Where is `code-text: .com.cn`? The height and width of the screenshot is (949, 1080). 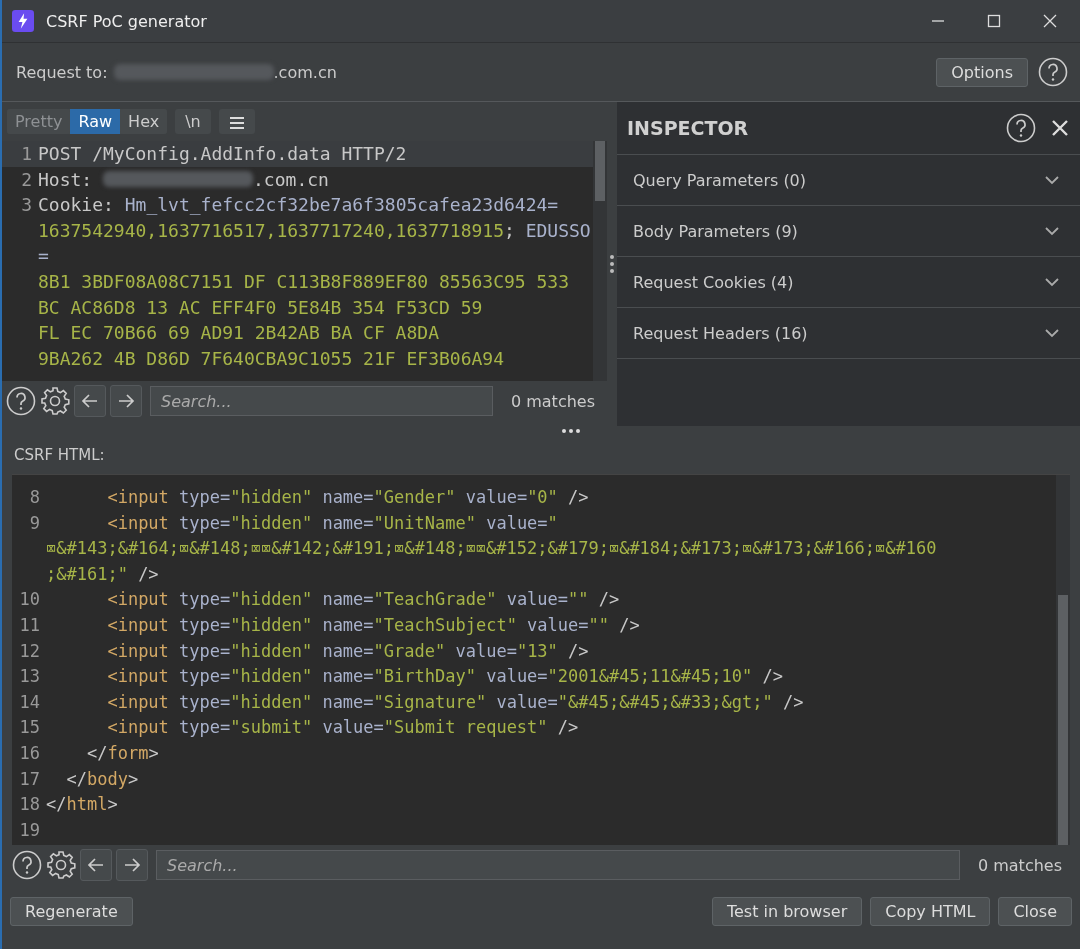 code-text: .com.cn is located at coordinates (291, 179).